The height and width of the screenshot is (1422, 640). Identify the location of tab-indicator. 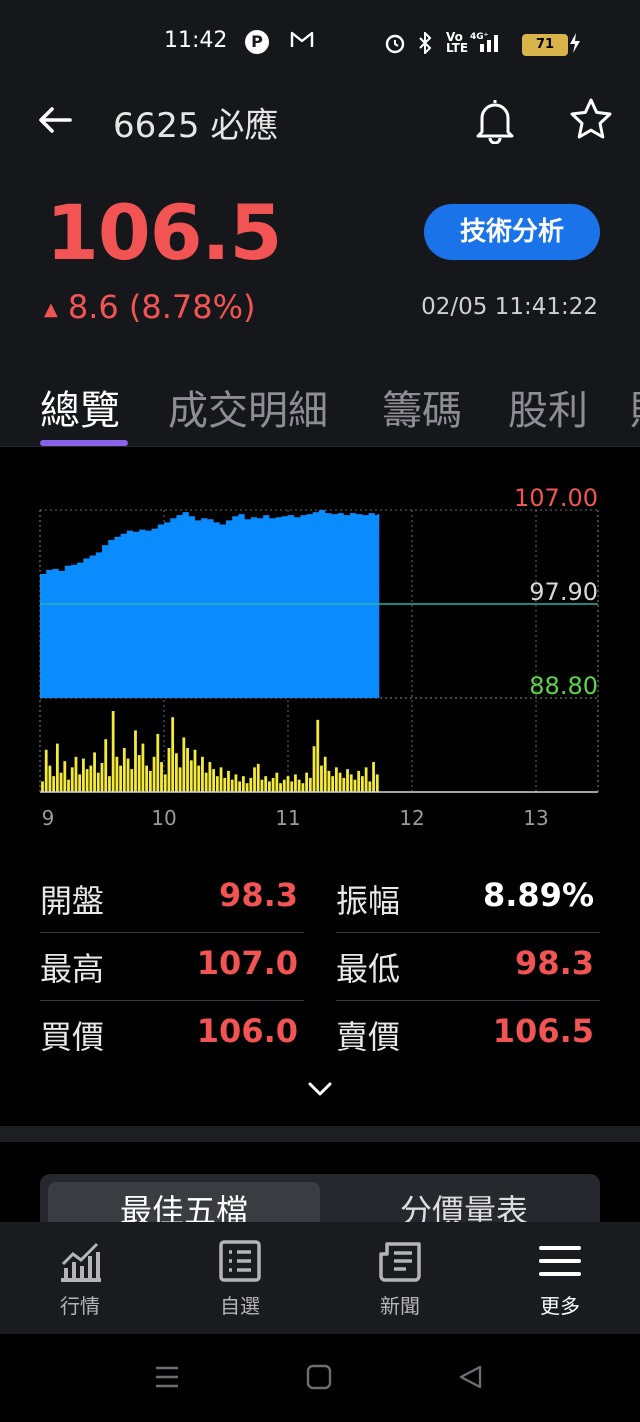
(84, 443).